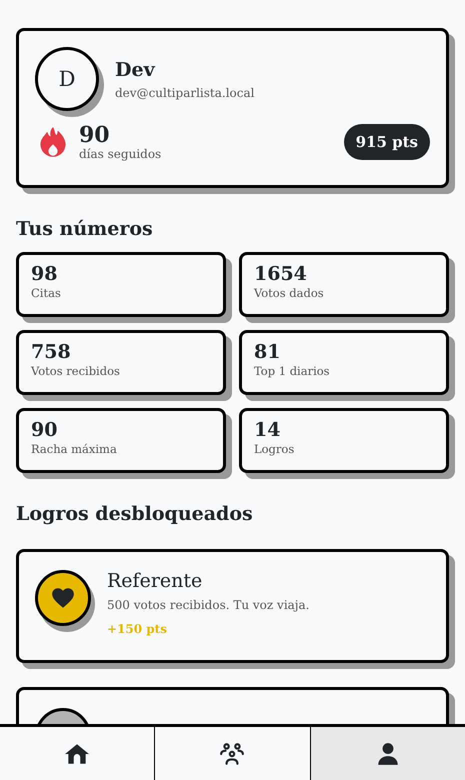 This screenshot has height=780, width=465. I want to click on stat-label: Logros, so click(275, 449).